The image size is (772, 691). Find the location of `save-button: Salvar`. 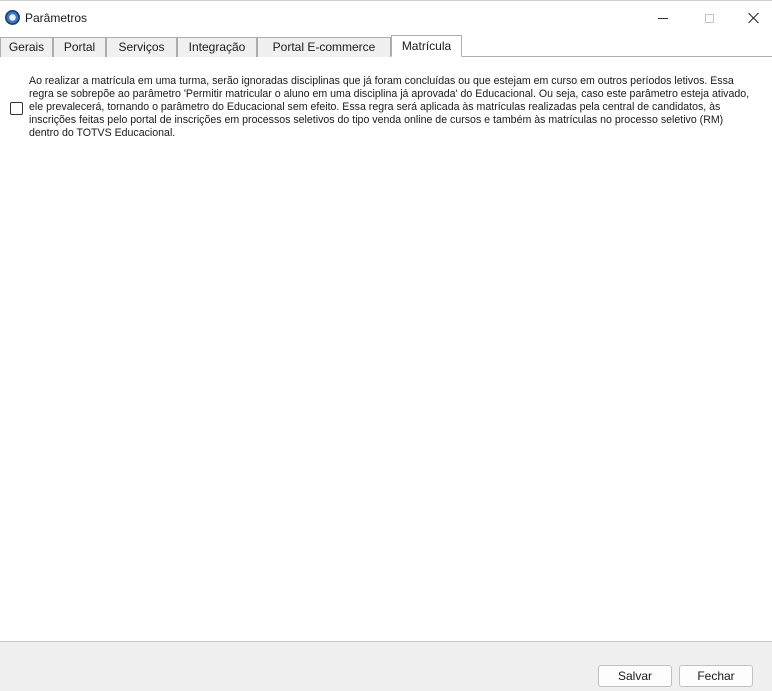

save-button: Salvar is located at coordinates (635, 676).